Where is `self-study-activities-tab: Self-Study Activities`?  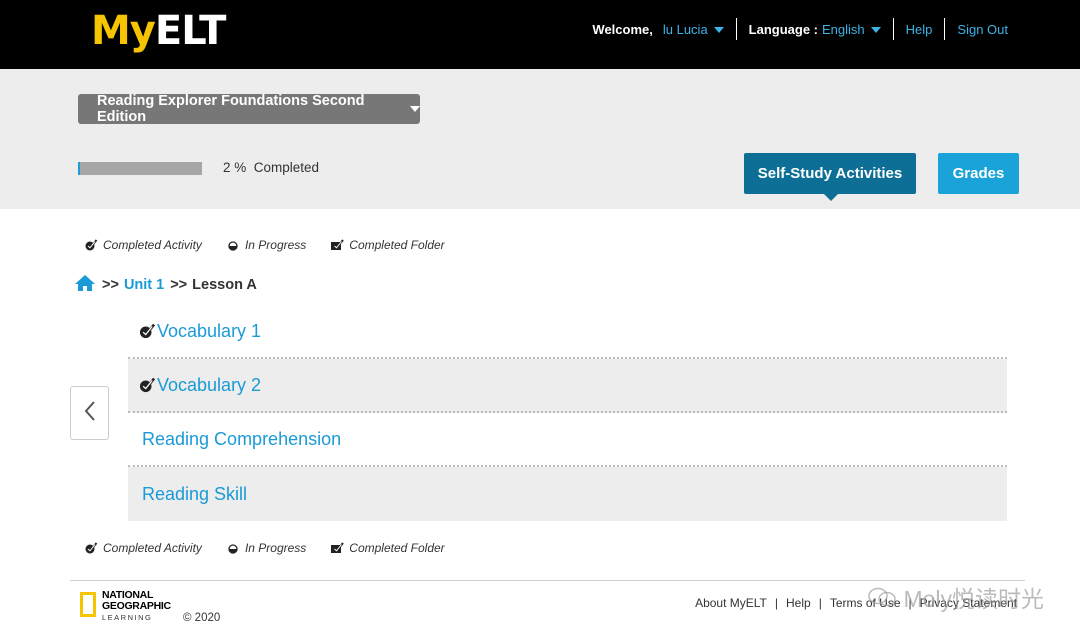
self-study-activities-tab: Self-Study Activities is located at coordinates (830, 177).